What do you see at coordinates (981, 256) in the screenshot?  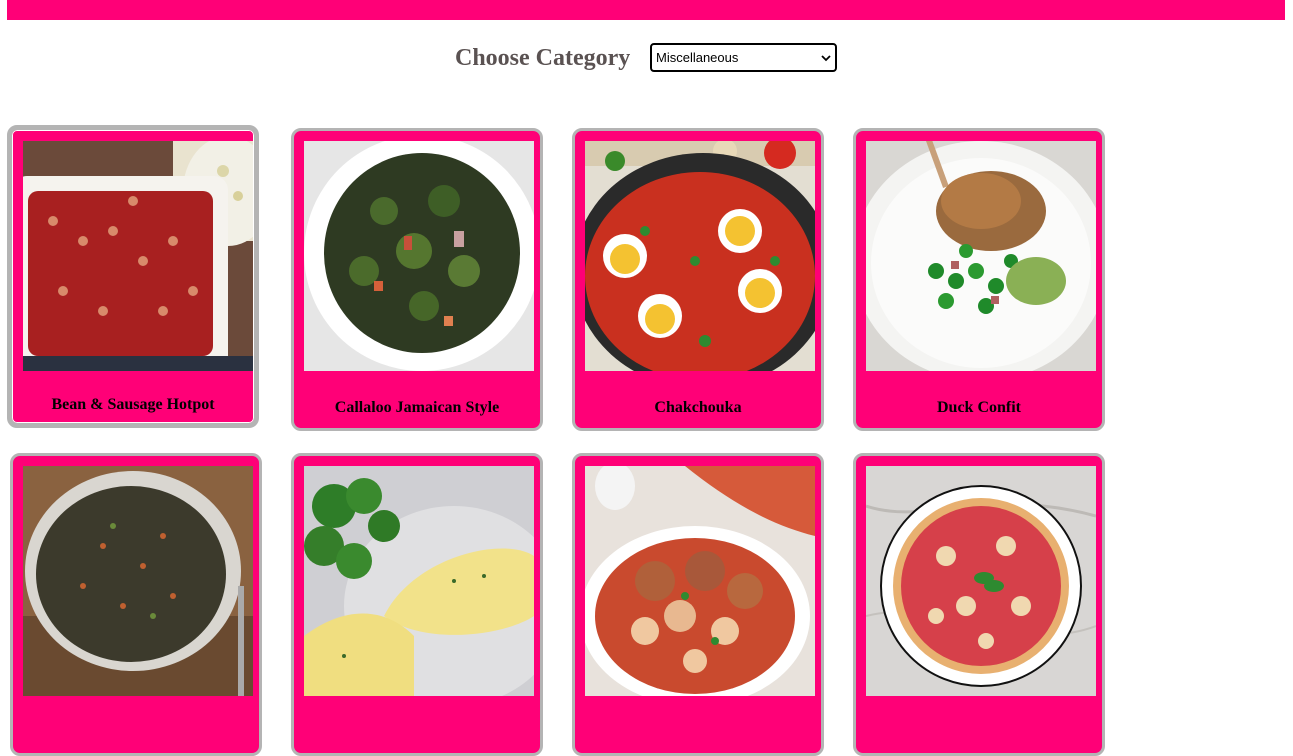 I see `duck-confit-photo` at bounding box center [981, 256].